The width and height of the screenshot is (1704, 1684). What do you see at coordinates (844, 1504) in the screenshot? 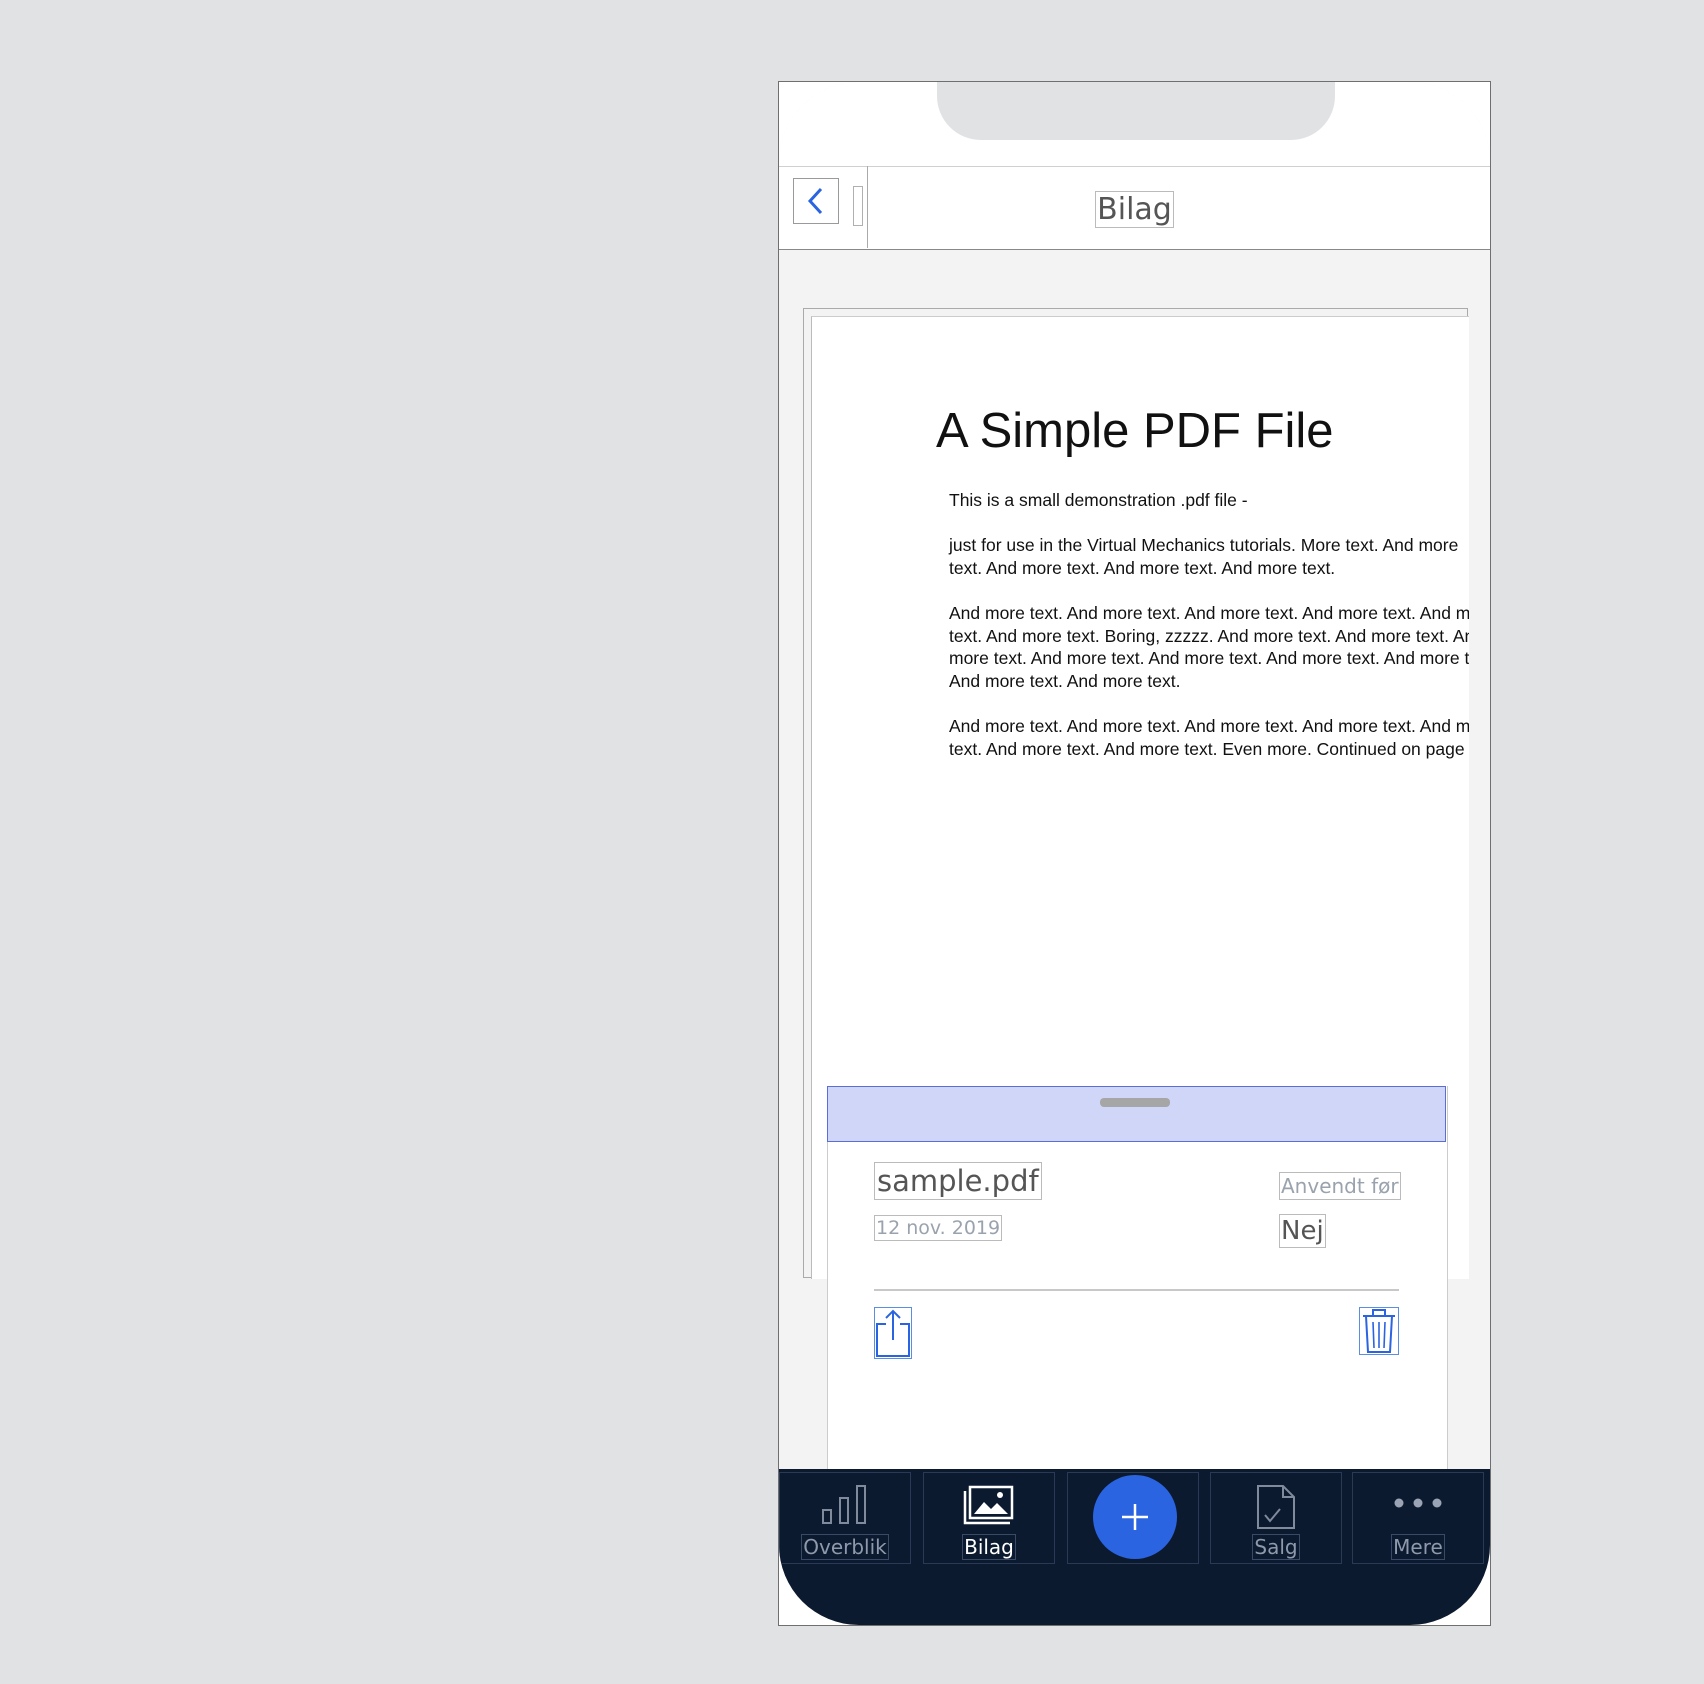
I see `bar-chart-icon` at bounding box center [844, 1504].